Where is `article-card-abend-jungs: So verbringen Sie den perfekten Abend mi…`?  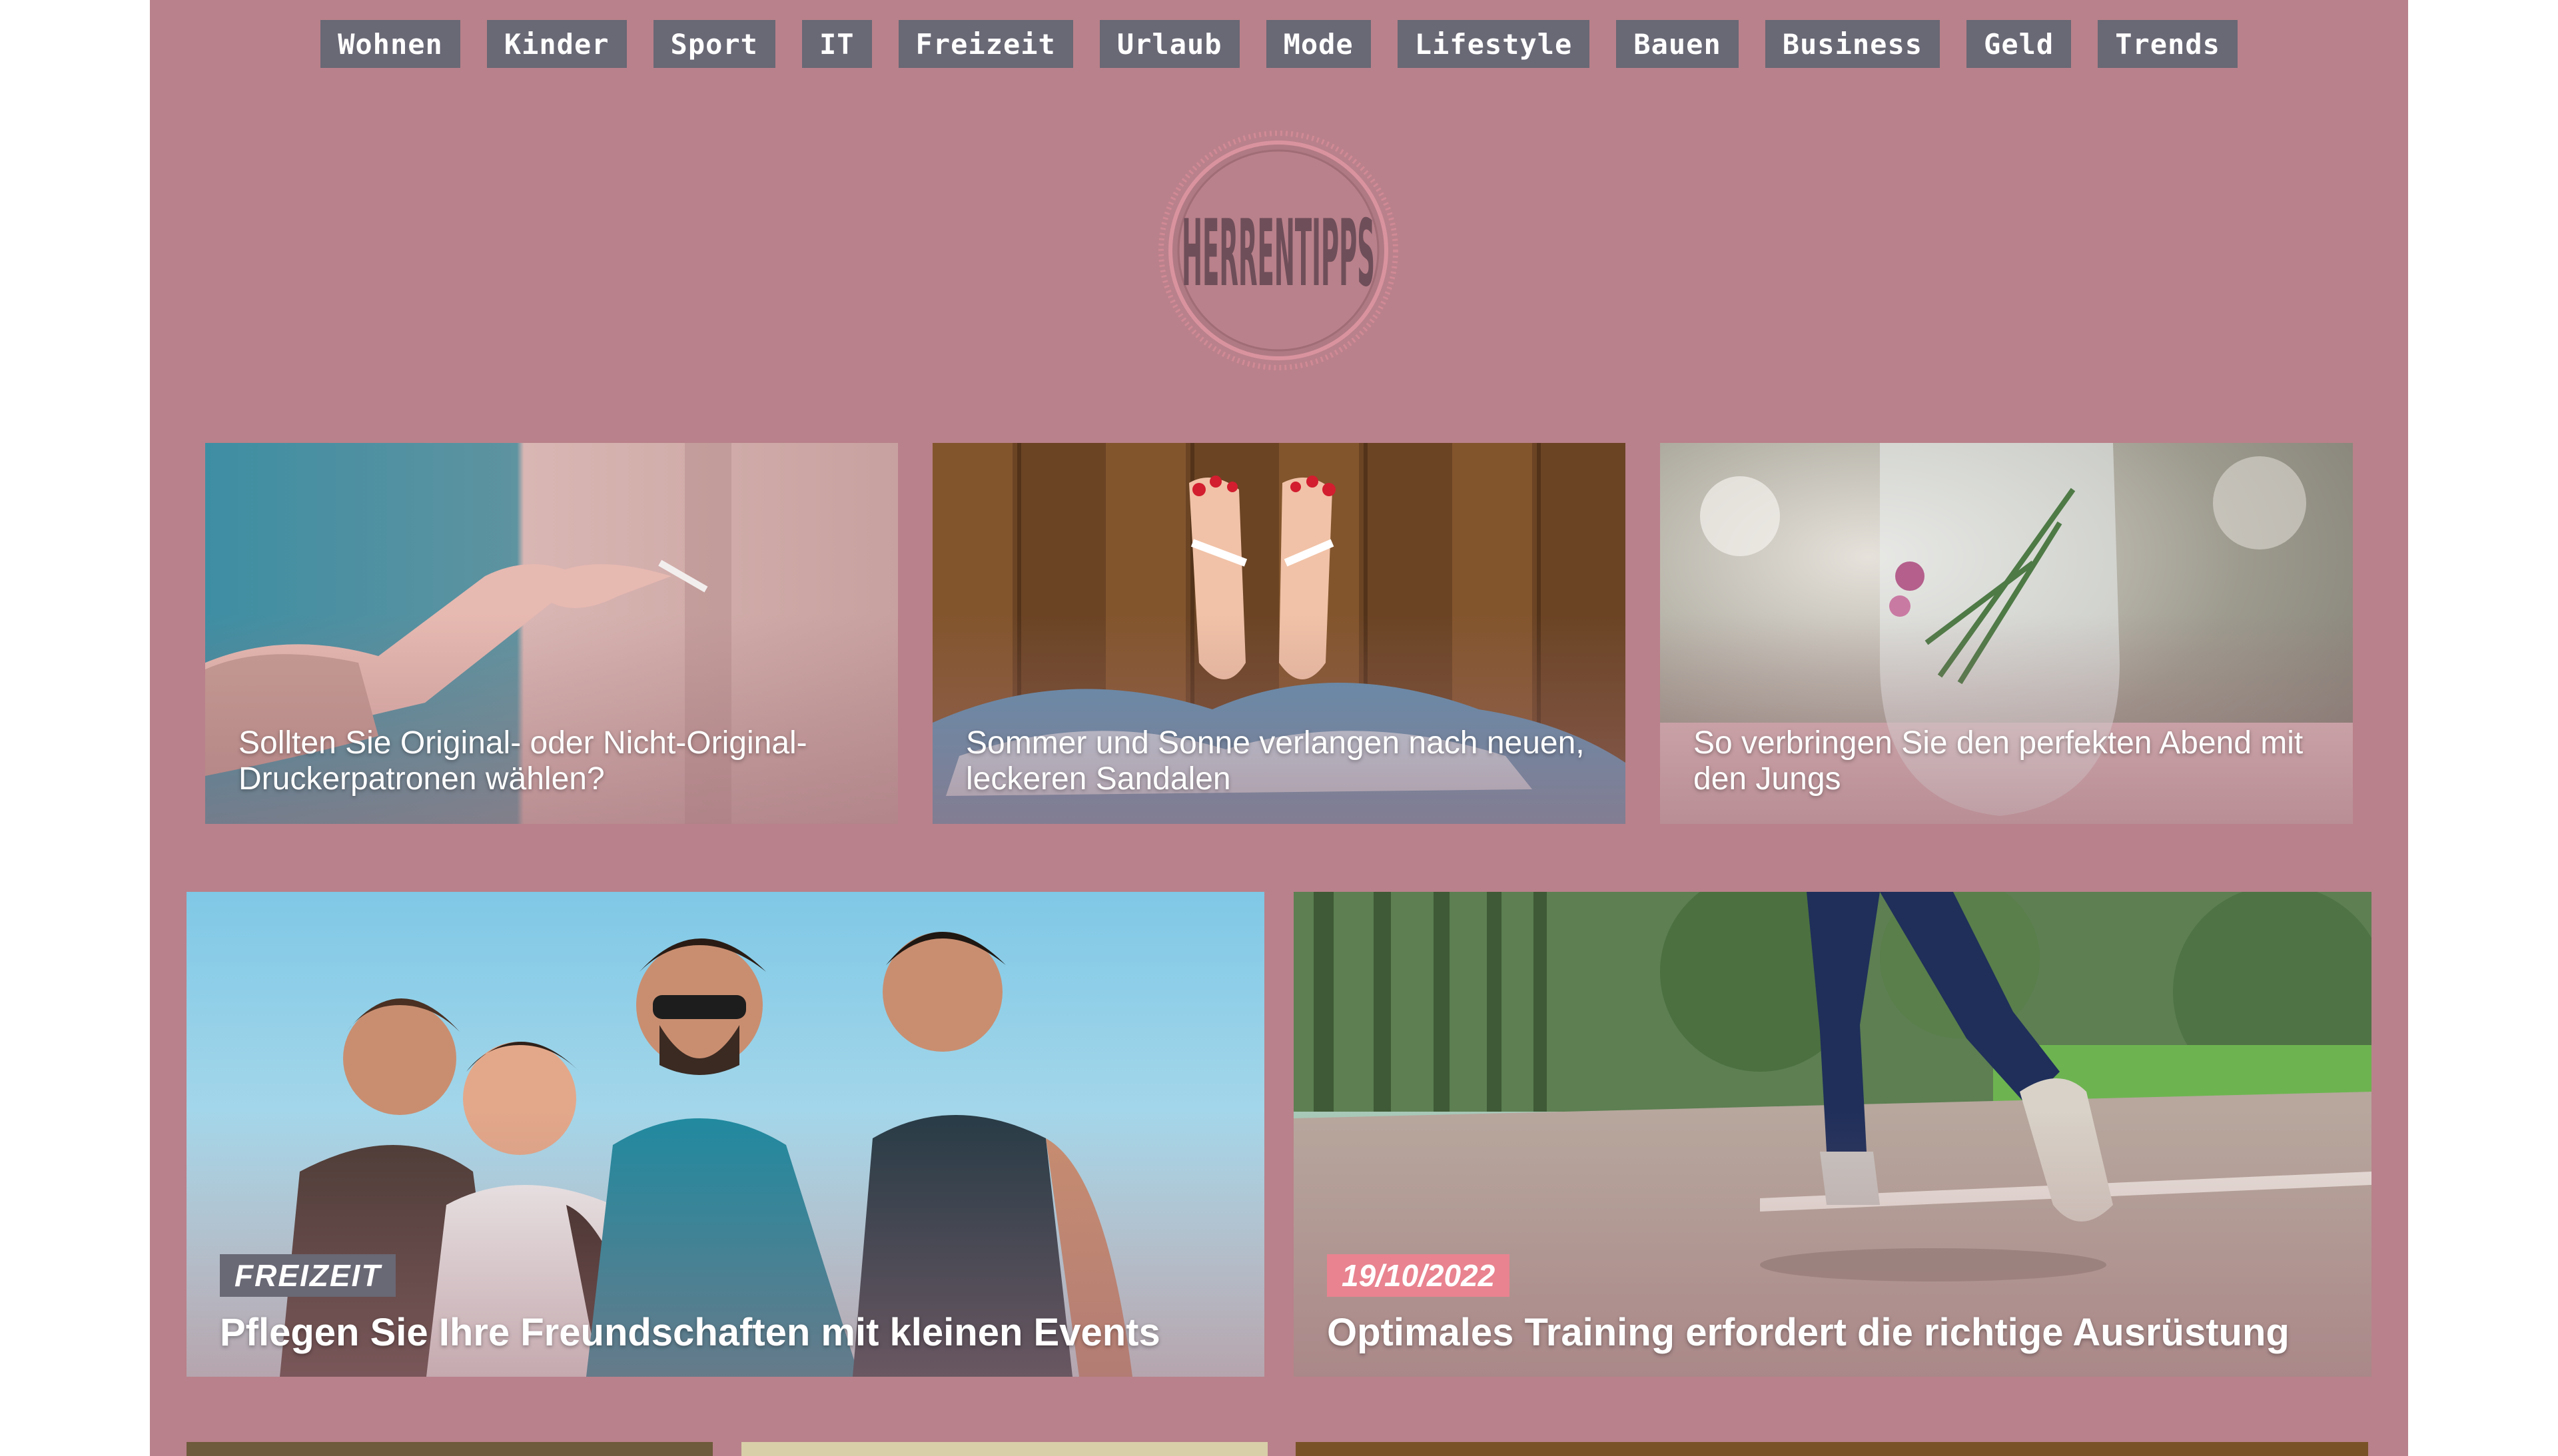
article-card-abend-jungs: So verbringen Sie den perfekten Abend mi… is located at coordinates (2006, 633).